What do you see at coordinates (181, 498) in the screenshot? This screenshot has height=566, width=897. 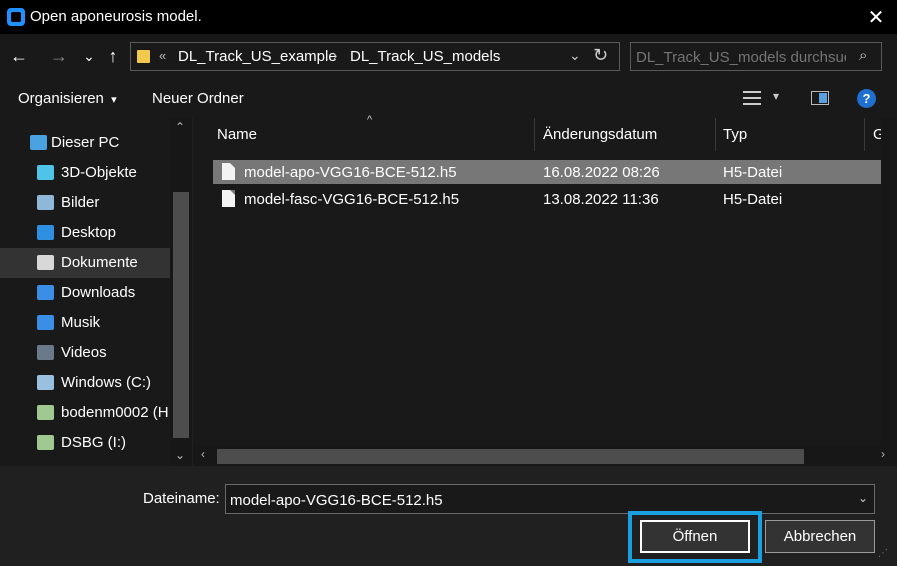 I see `filename-label: Dateiname:` at bounding box center [181, 498].